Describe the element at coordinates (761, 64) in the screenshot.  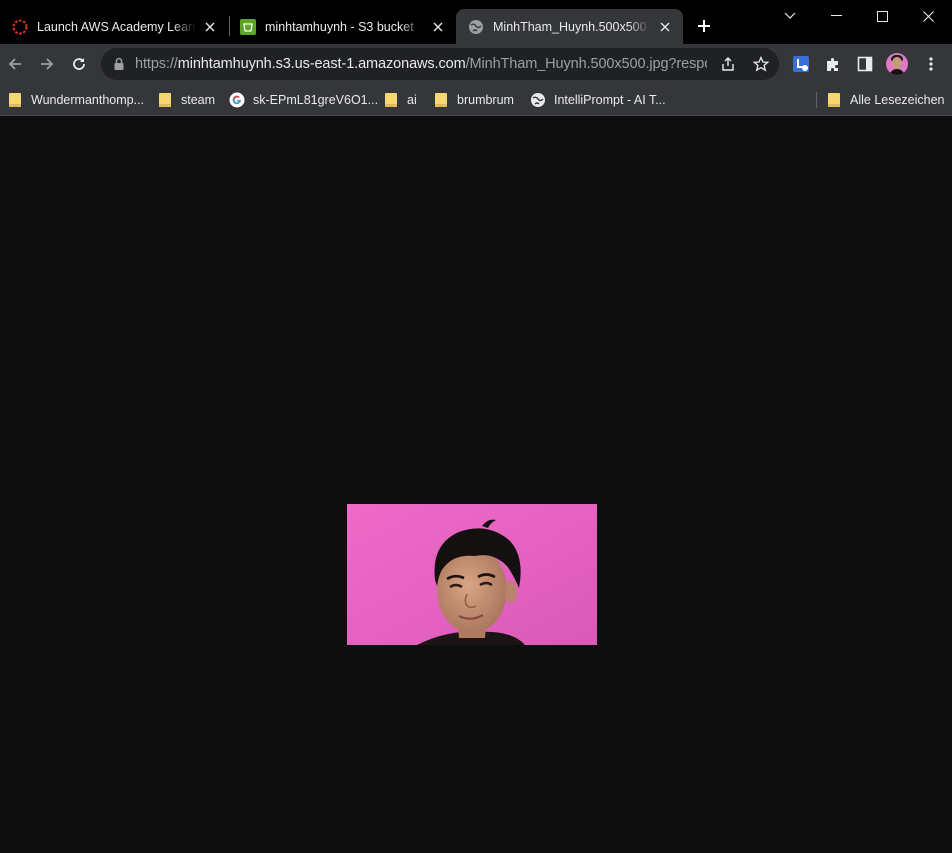
I see `bookmark-star-icon` at that location.